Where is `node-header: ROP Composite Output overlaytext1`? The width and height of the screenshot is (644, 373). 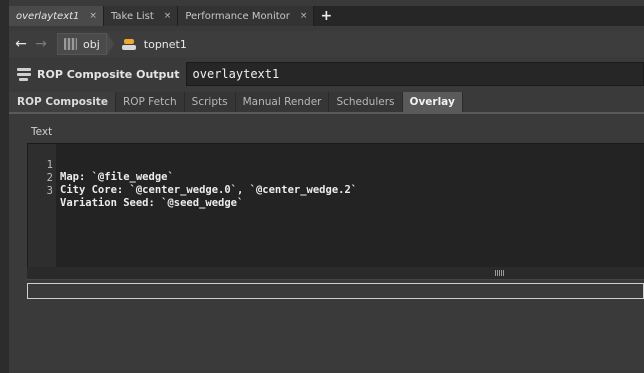
node-header: ROP Composite Output overlaytext1 is located at coordinates (326, 74).